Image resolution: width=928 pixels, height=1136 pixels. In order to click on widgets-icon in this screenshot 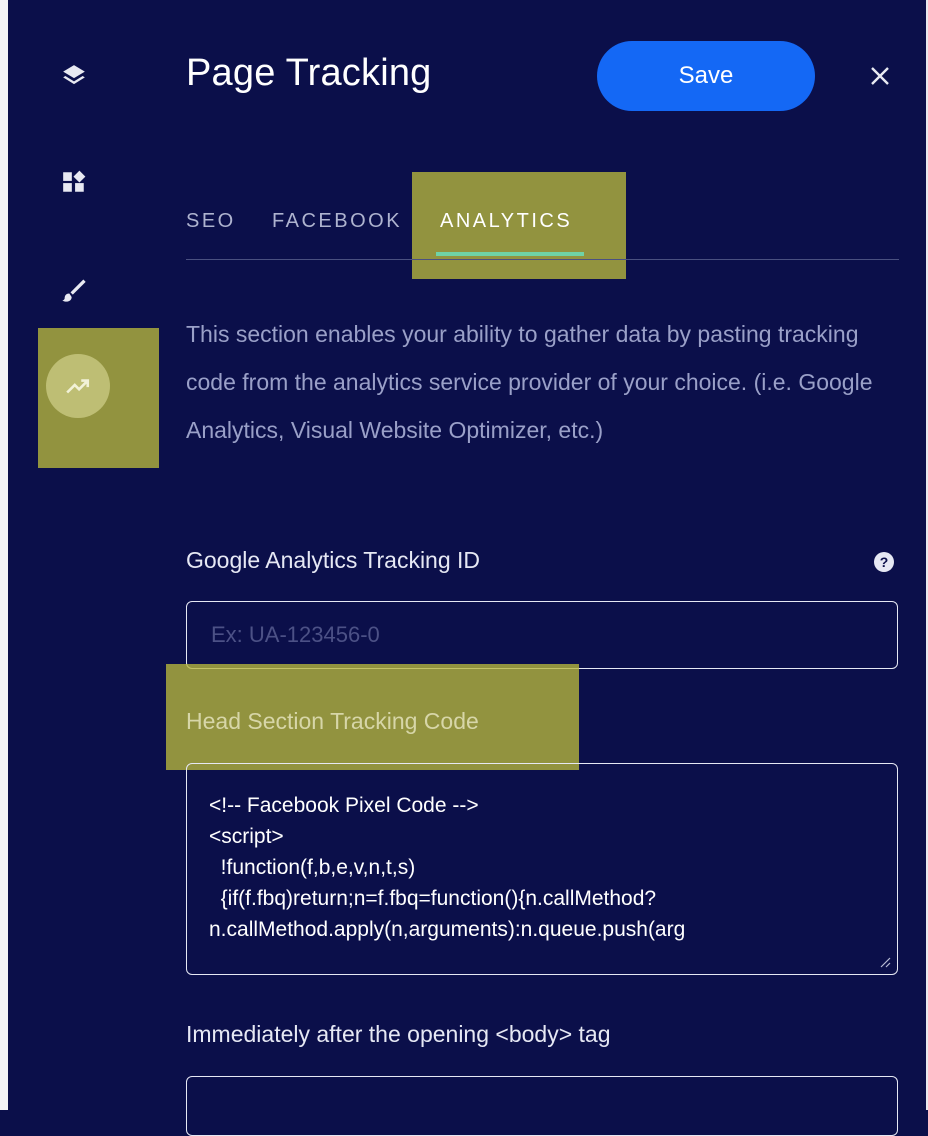, I will do `click(74, 182)`.